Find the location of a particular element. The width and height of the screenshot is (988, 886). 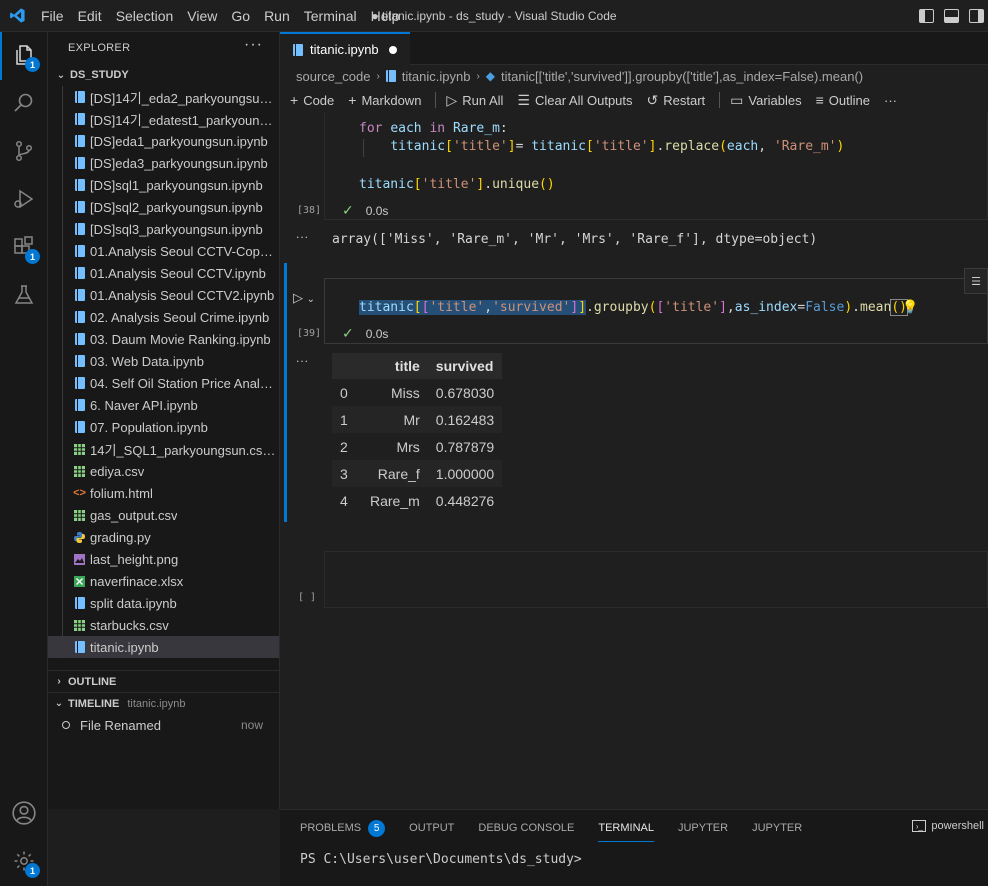

search-icon is located at coordinates (24, 104).